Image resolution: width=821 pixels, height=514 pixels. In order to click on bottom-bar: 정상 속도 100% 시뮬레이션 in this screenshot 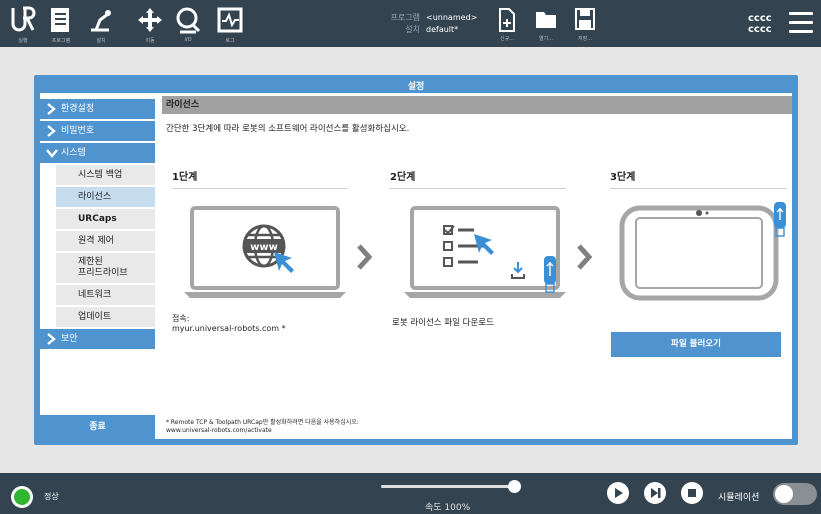, I will do `click(410, 493)`.